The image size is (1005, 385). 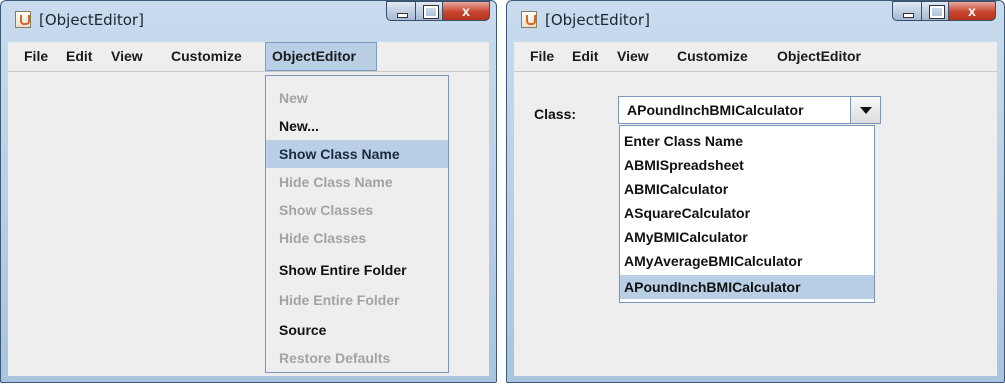 I want to click on menu-item-show-class-name: Show Class Name, so click(x=357, y=154).